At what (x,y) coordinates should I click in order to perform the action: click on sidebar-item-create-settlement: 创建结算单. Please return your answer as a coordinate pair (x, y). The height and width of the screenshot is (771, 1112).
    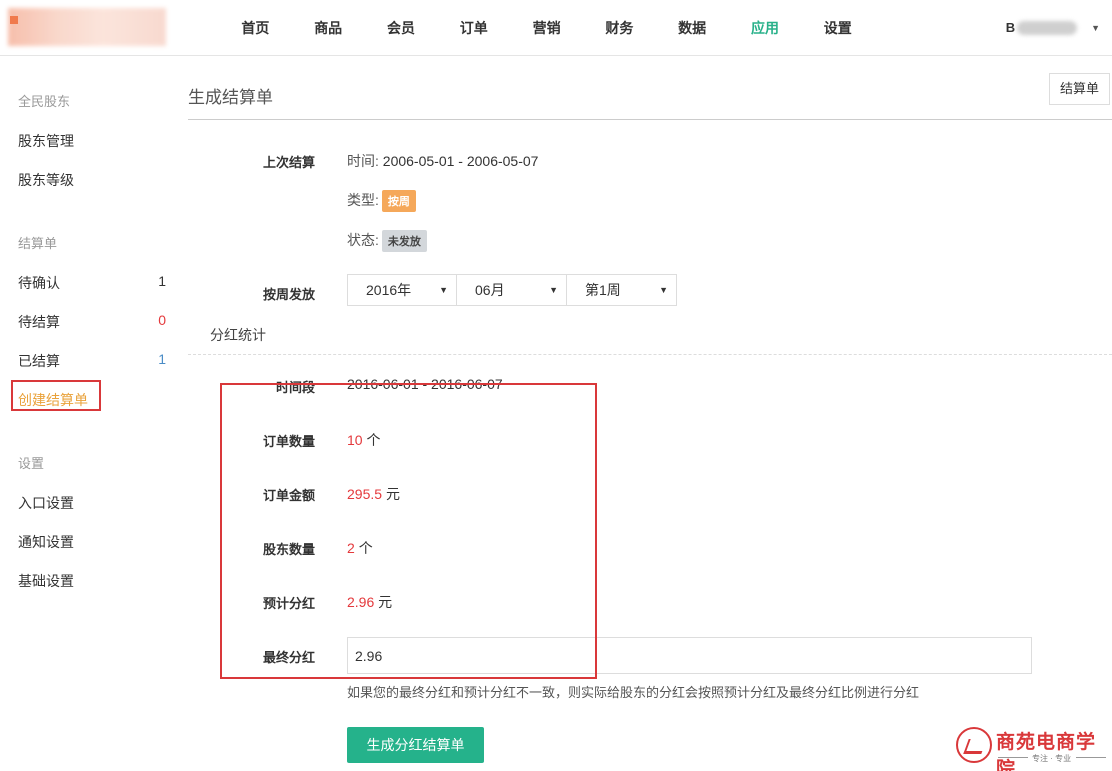
    Looking at the image, I should click on (92, 400).